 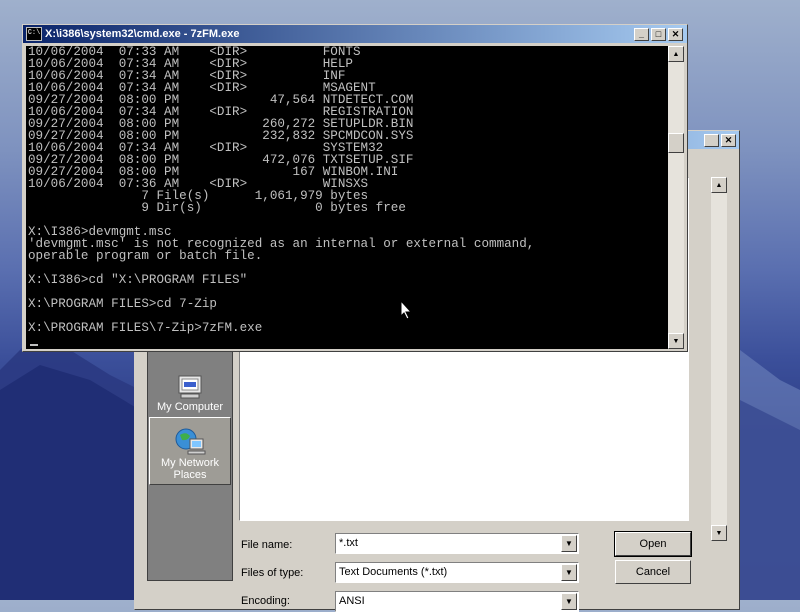 I want to click on dialog-close-button: ✕, so click(x=728, y=140).